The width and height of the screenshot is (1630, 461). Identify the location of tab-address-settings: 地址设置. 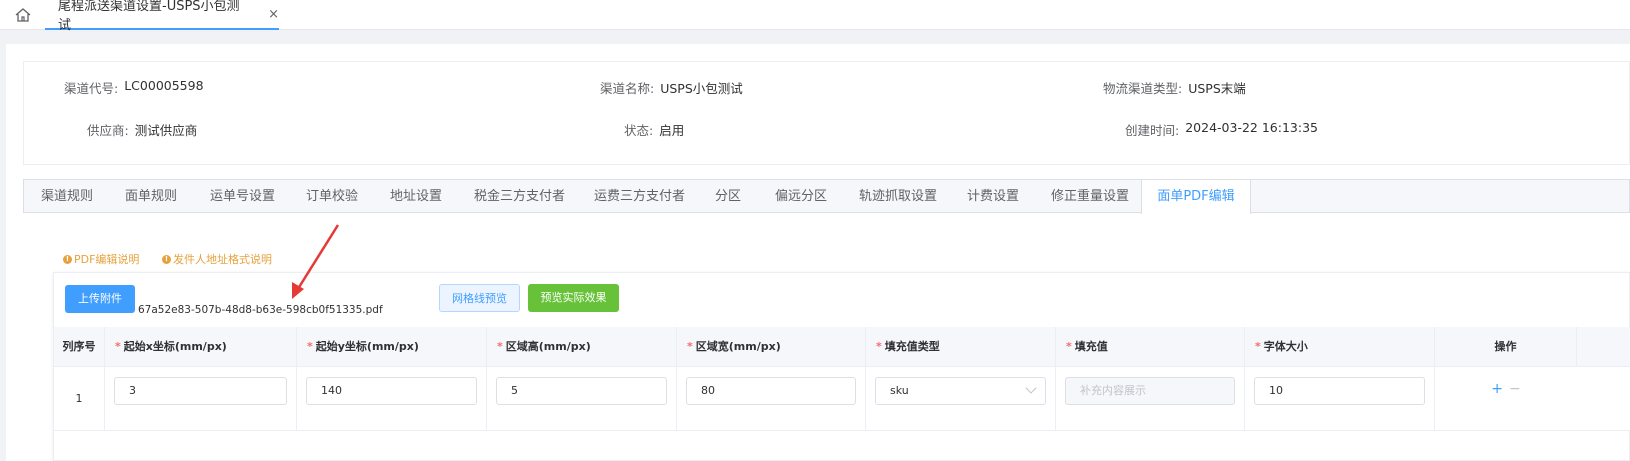
(416, 196).